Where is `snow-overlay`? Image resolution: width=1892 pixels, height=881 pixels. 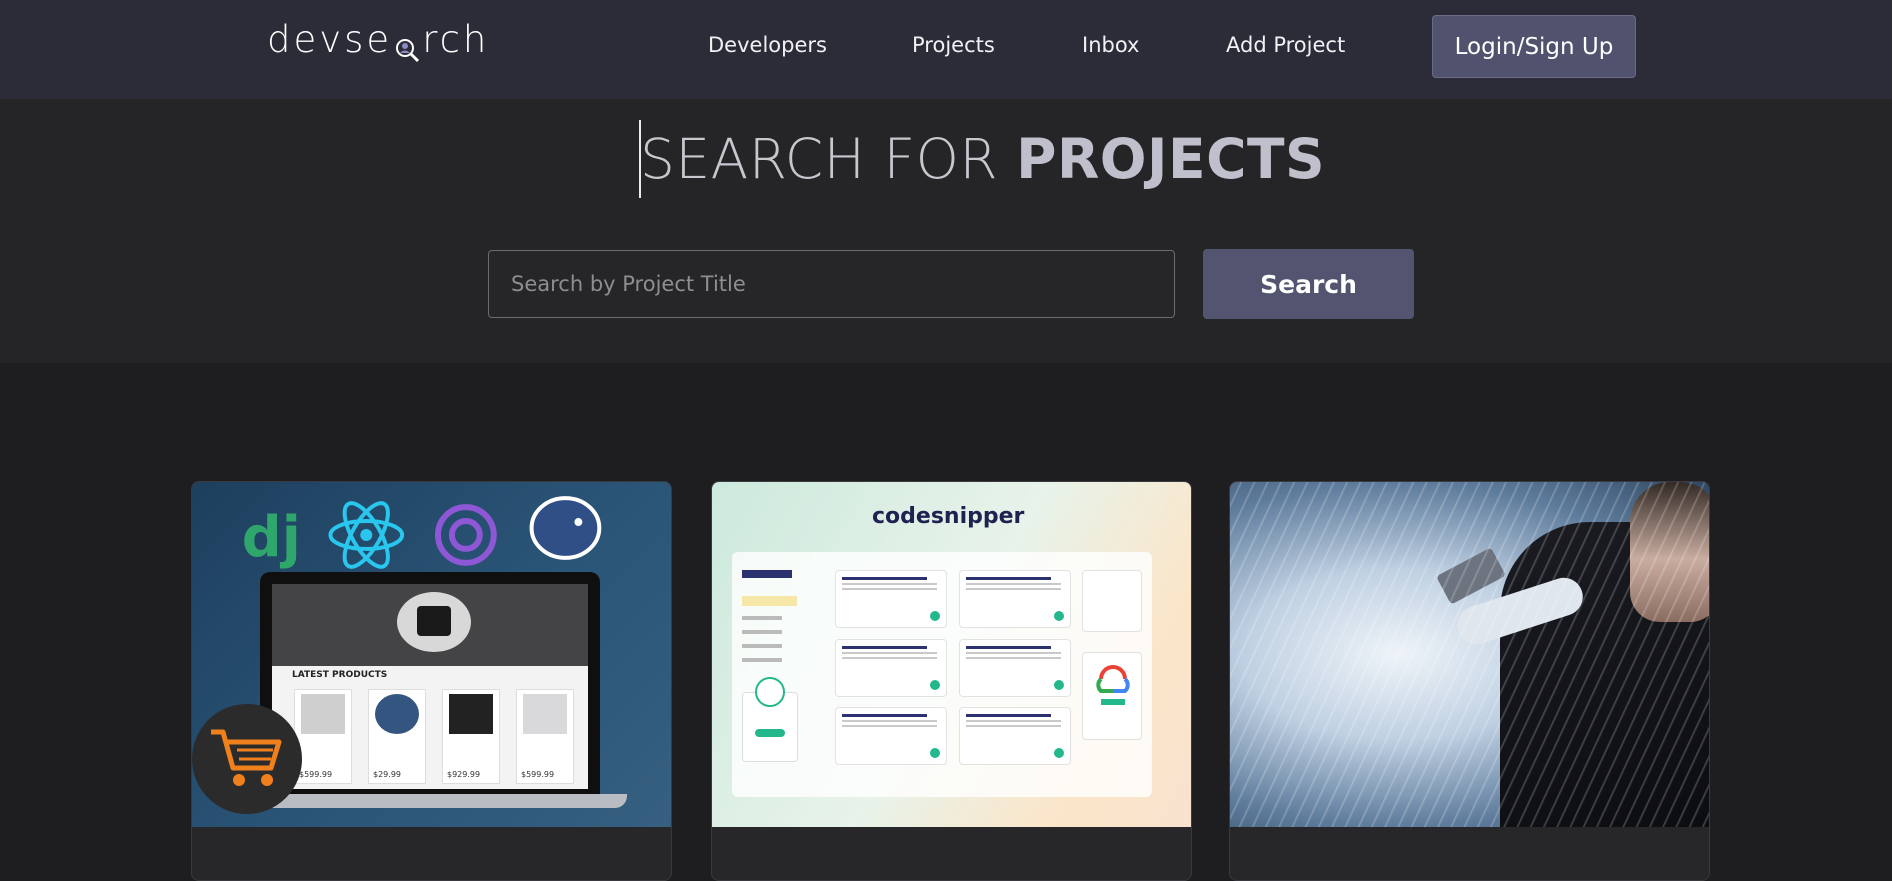
snow-overlay is located at coordinates (1469, 654).